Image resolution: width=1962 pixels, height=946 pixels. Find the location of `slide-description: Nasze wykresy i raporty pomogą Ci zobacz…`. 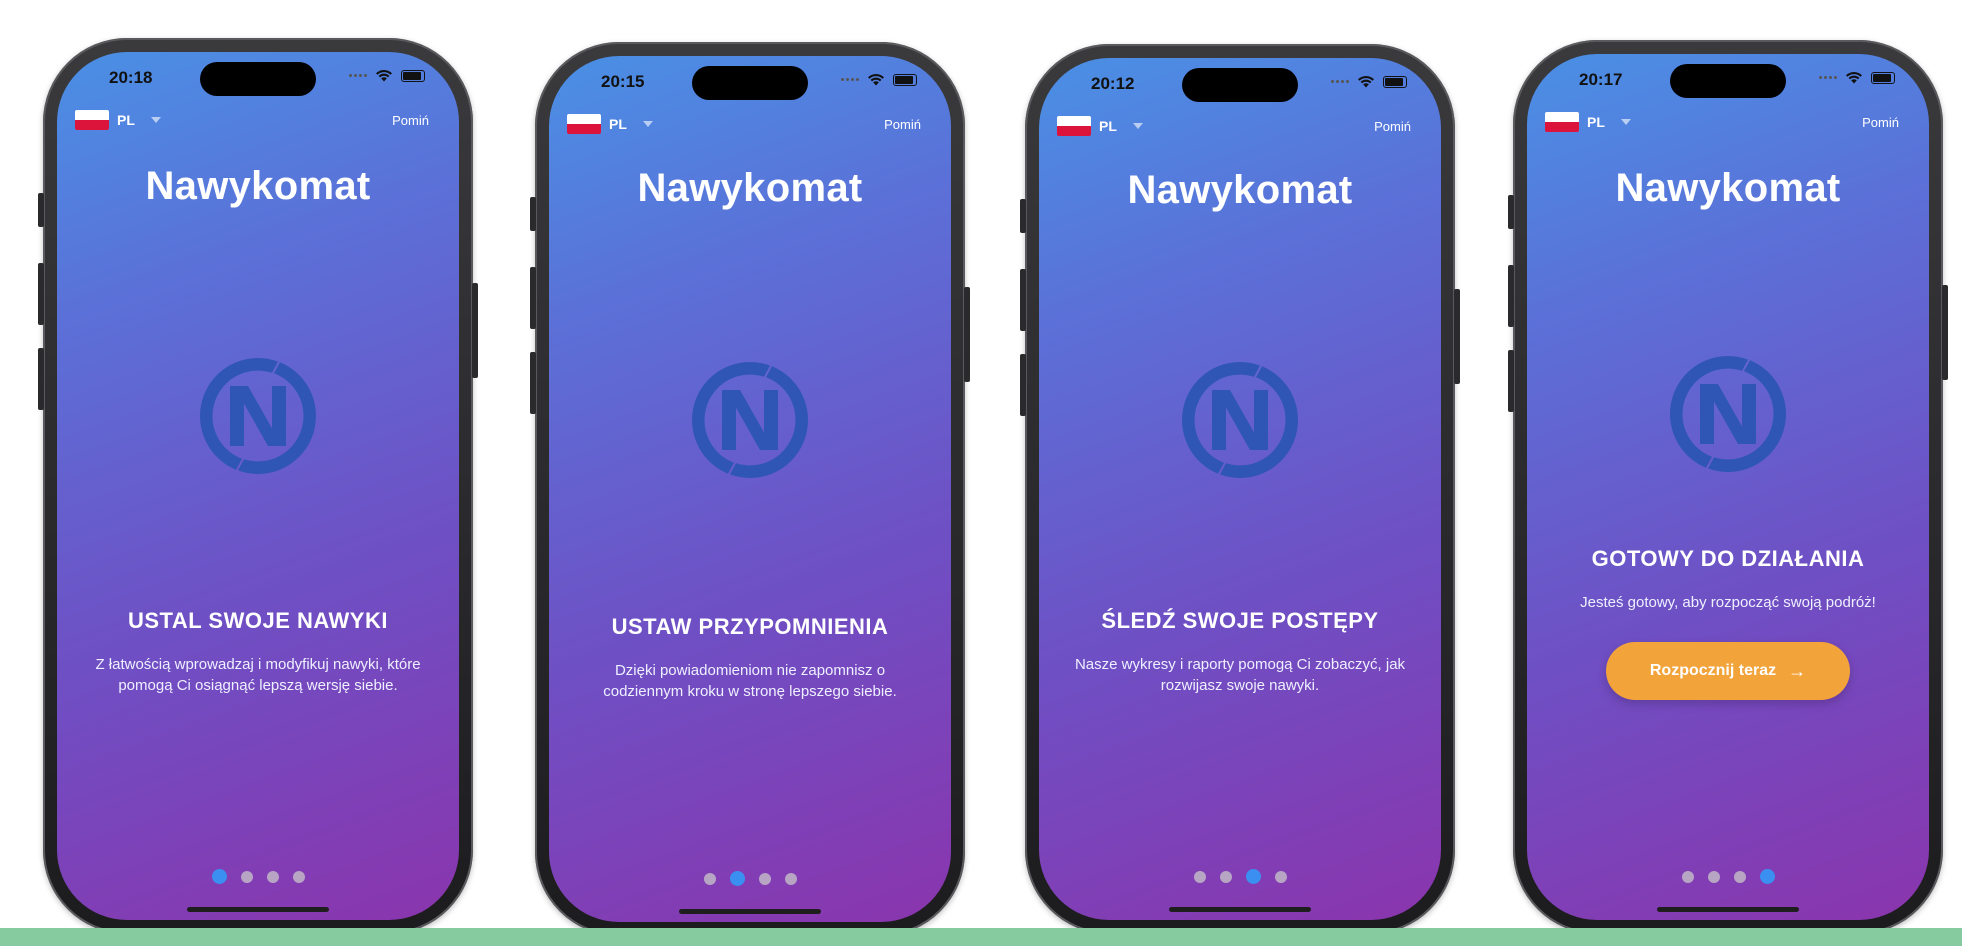

slide-description: Nasze wykresy i raporty pomogą Ci zobacz… is located at coordinates (1240, 675).